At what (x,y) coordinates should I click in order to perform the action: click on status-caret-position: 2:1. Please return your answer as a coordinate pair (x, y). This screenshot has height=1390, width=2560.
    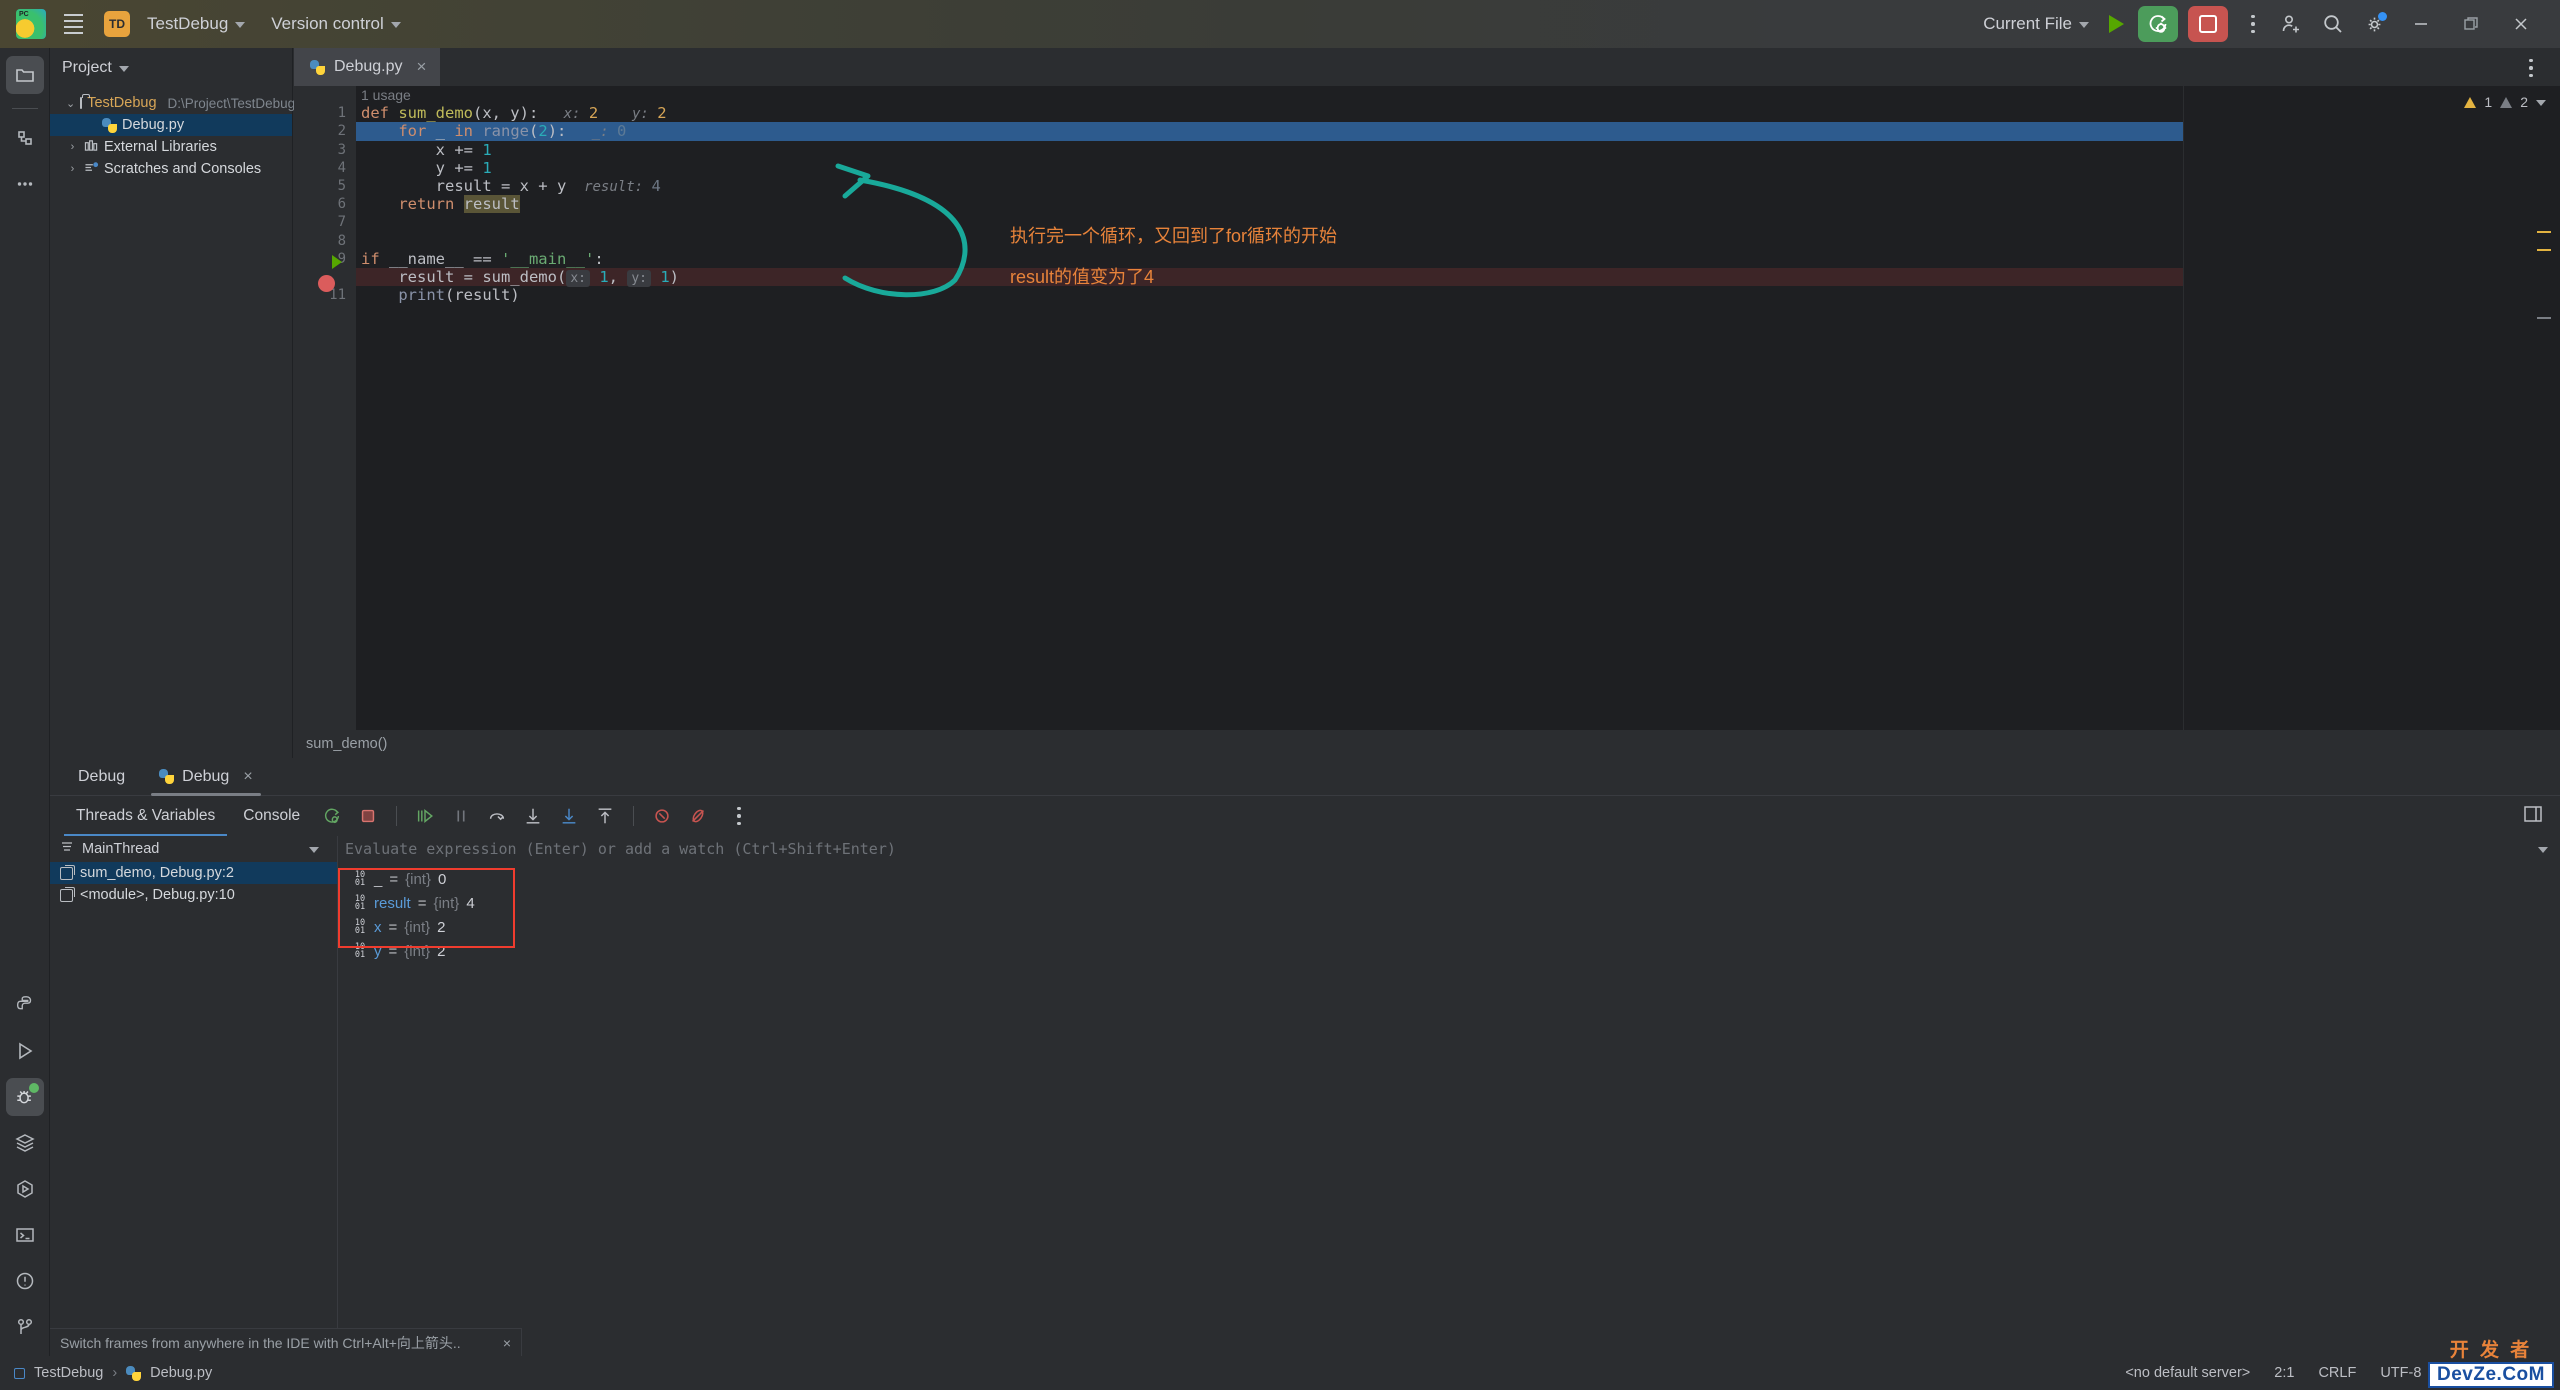
    Looking at the image, I should click on (2284, 1373).